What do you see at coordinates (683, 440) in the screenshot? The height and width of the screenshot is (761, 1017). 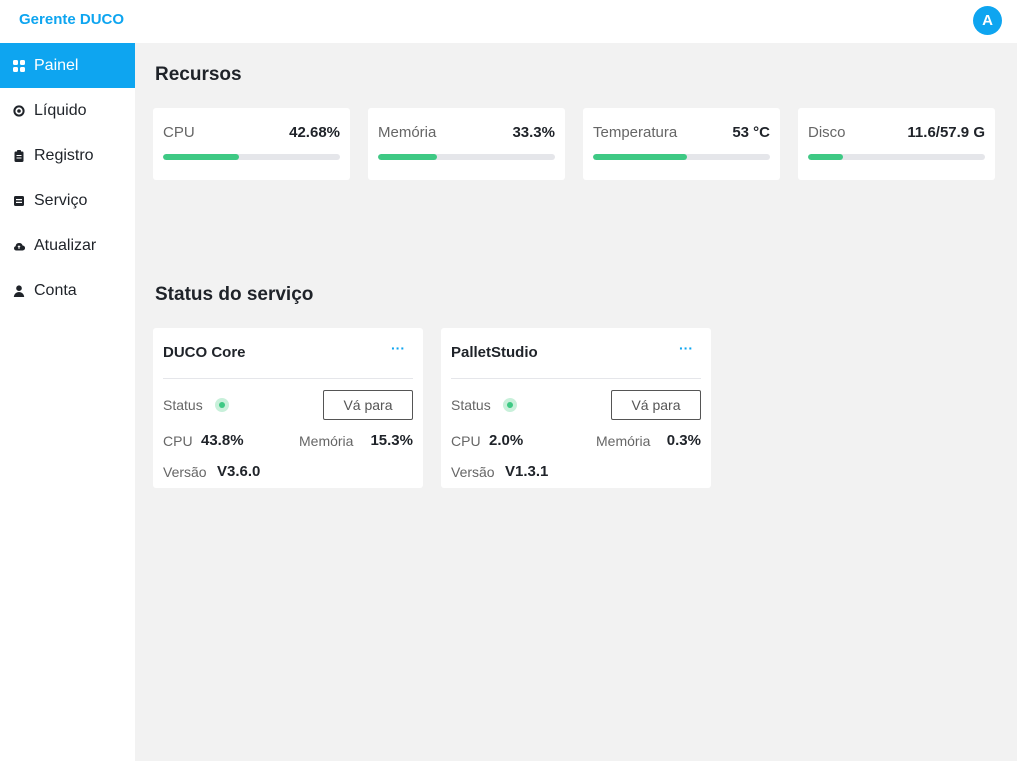 I see `memory-value: 0.3%` at bounding box center [683, 440].